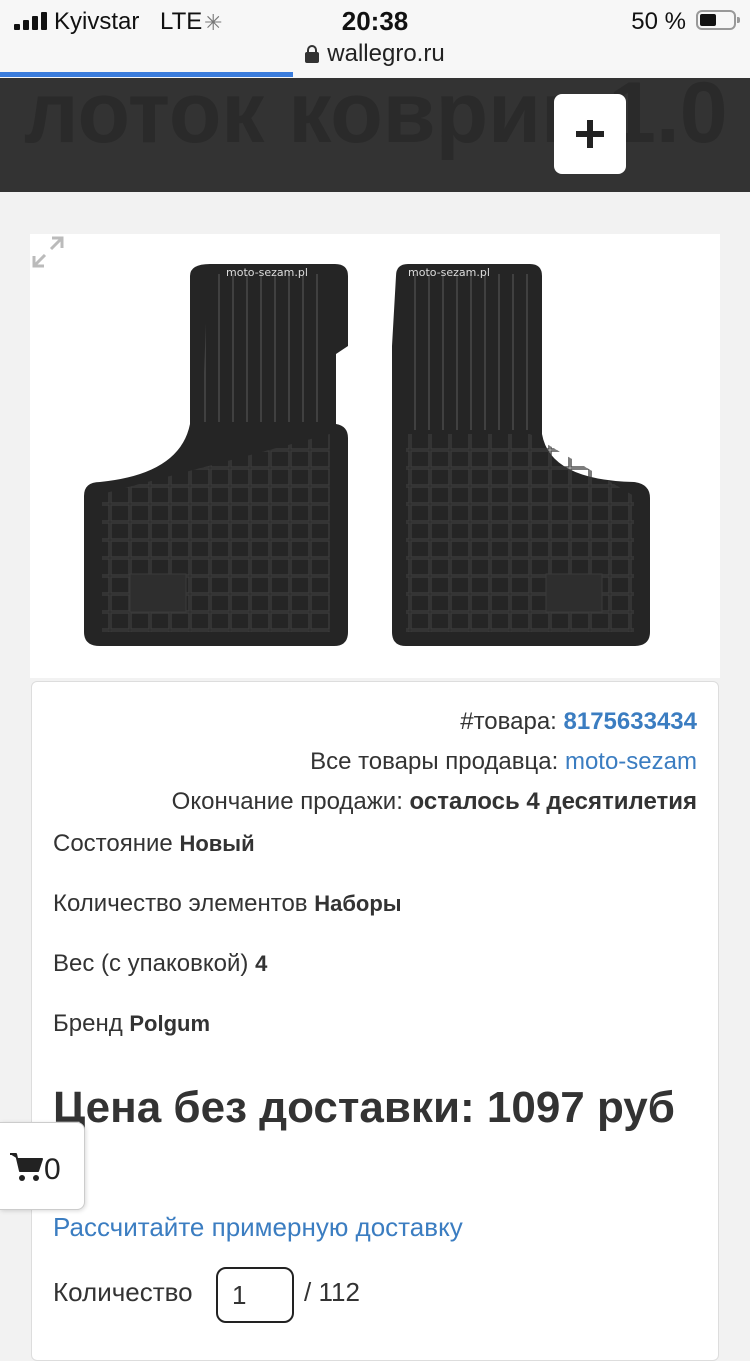 The width and height of the screenshot is (750, 1361). Describe the element at coordinates (631, 761) in the screenshot. I see `seller-link: moto-sezam` at that location.